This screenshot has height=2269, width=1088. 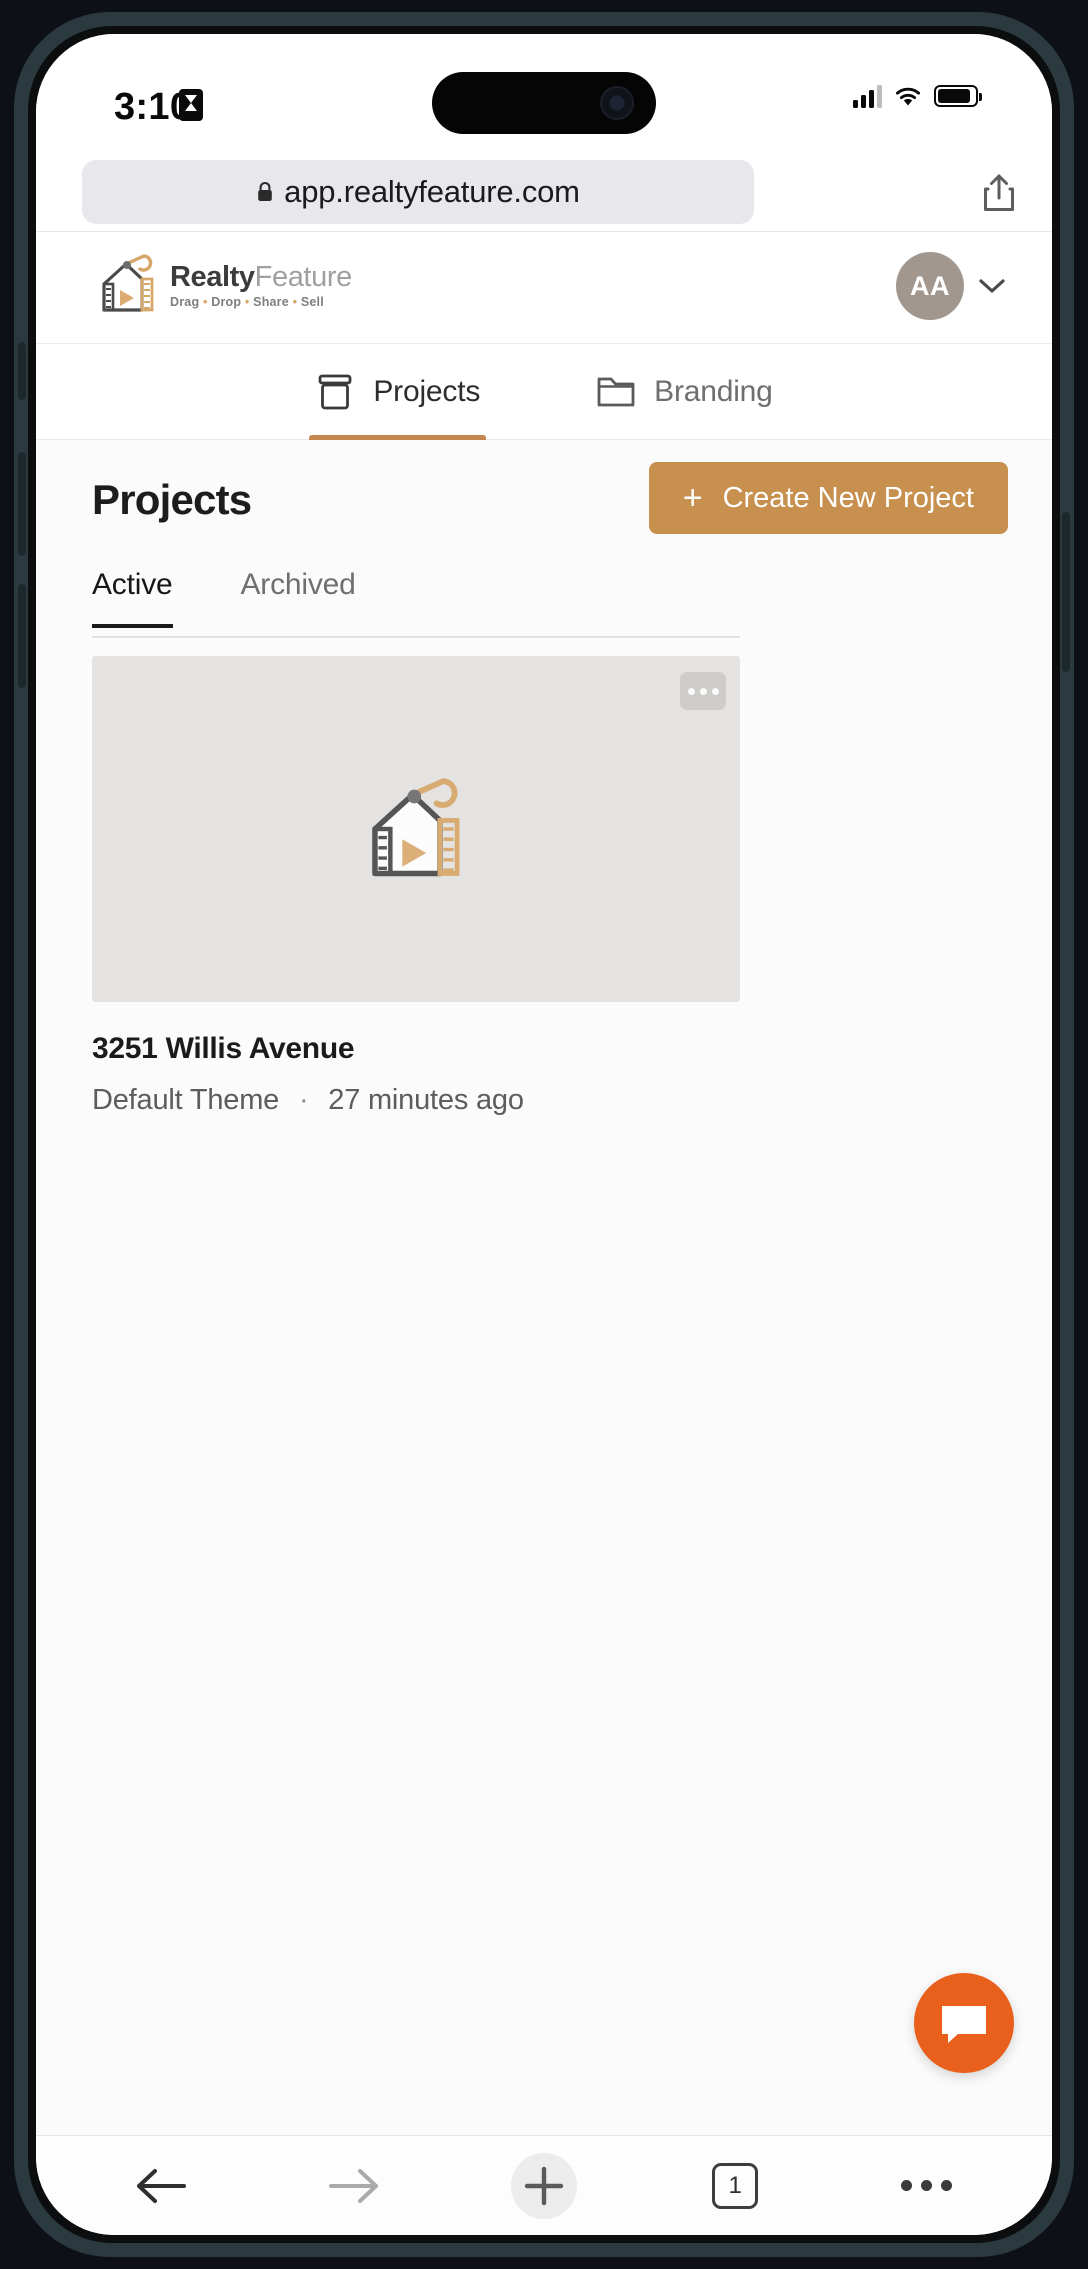 I want to click on browser-url-bar: app.realtyfeature.com, so click(x=544, y=193).